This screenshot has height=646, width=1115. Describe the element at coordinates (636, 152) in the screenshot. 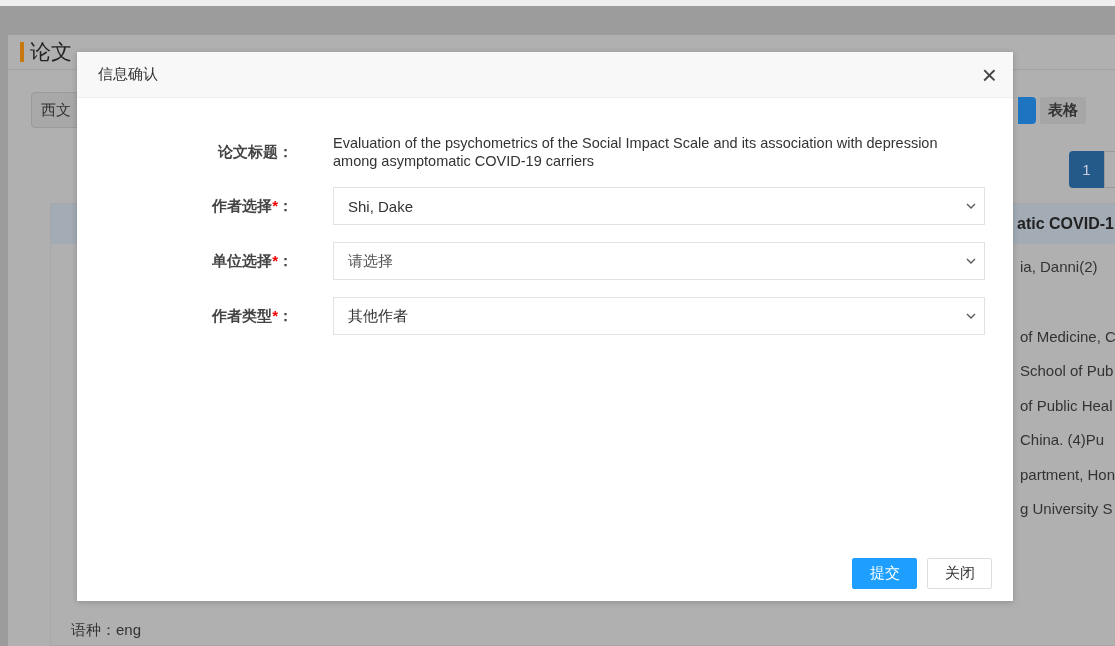

I see `paper-title: Evaluation of the psychometrics of the Social Impact Scale and its association with depression among asymptomatic COVID-19 carriers` at that location.